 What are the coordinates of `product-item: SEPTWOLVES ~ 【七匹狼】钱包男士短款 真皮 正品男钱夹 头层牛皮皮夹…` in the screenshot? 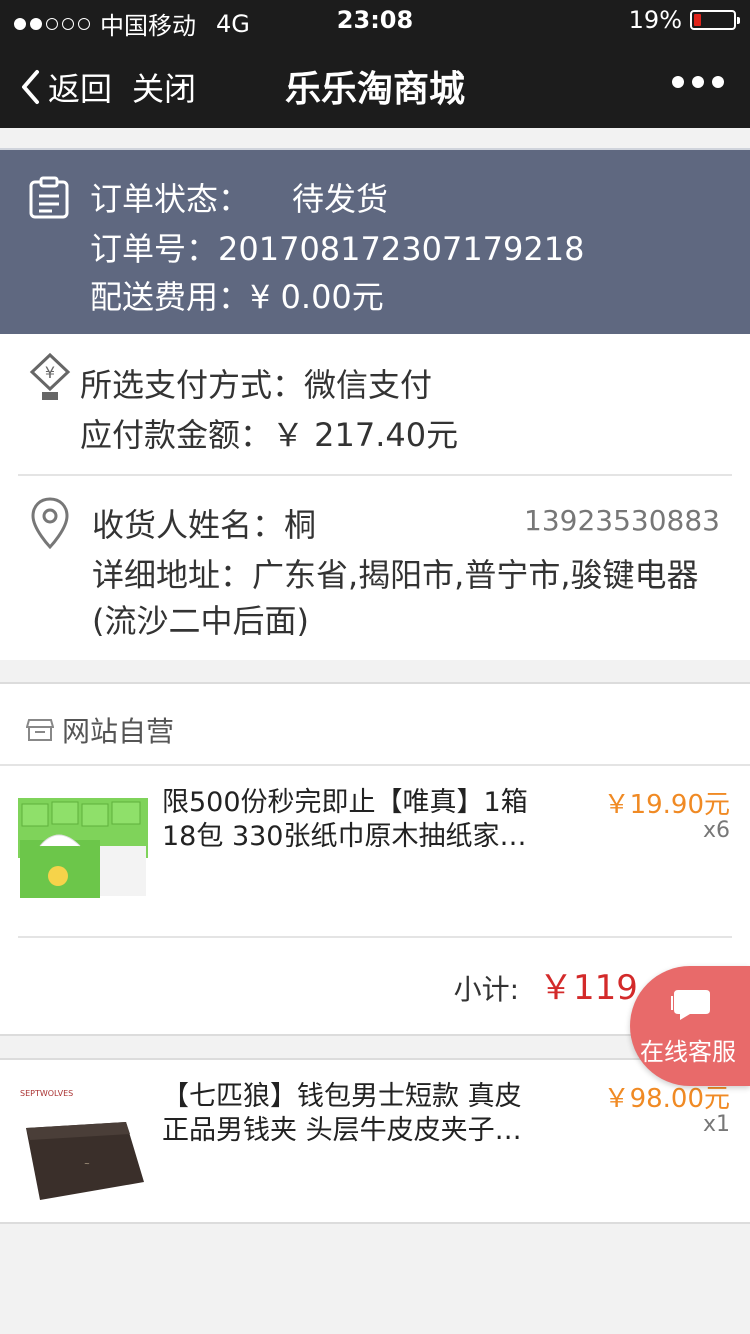 It's located at (375, 1145).